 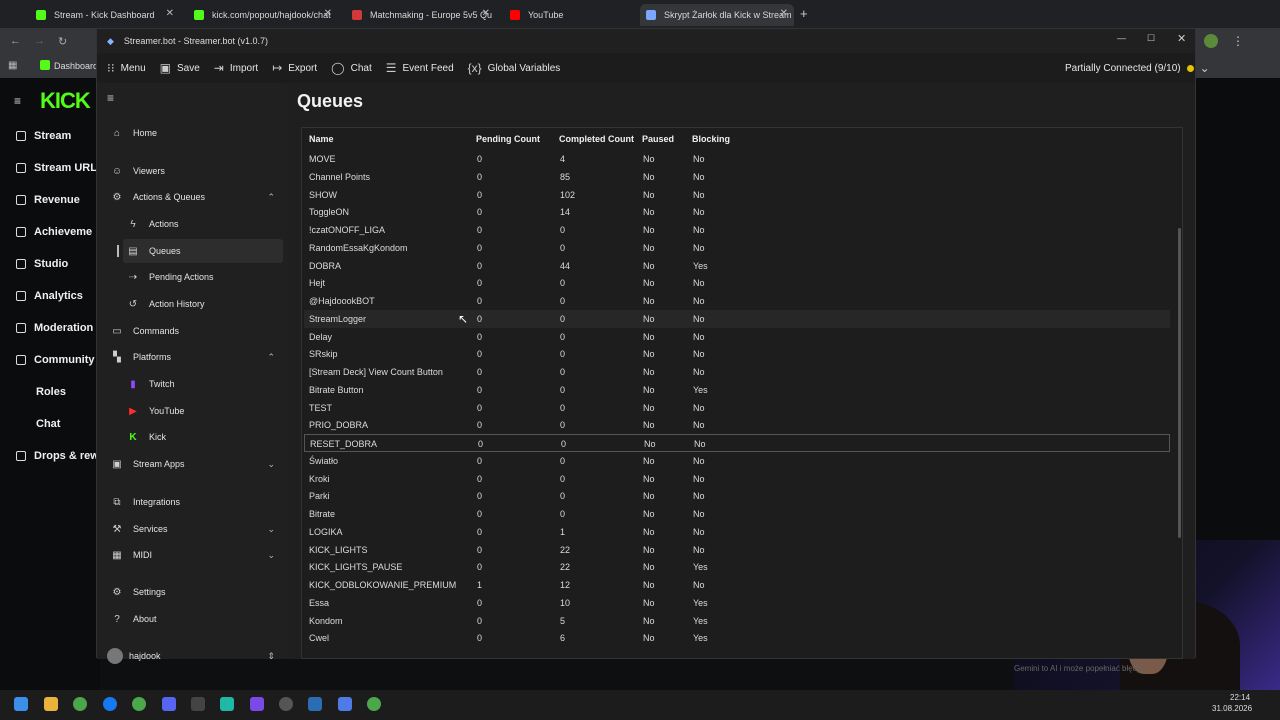 What do you see at coordinates (105, 15) in the screenshot?
I see `browser-tab: Stream - Kick Dashboard ✕` at bounding box center [105, 15].